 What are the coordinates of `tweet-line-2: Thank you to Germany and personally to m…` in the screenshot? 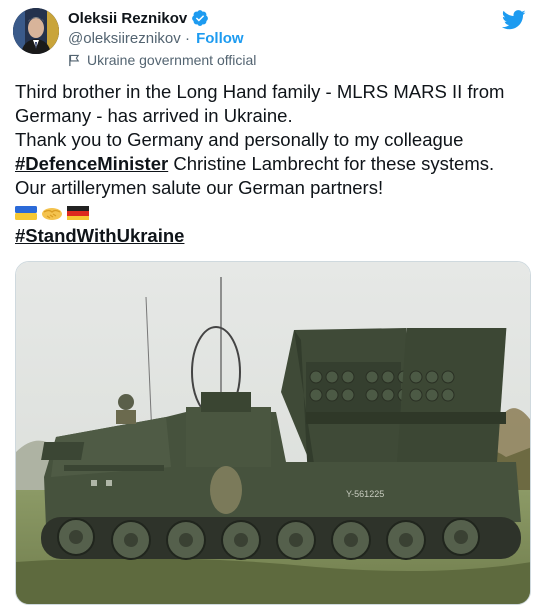 It's located at (272, 152).